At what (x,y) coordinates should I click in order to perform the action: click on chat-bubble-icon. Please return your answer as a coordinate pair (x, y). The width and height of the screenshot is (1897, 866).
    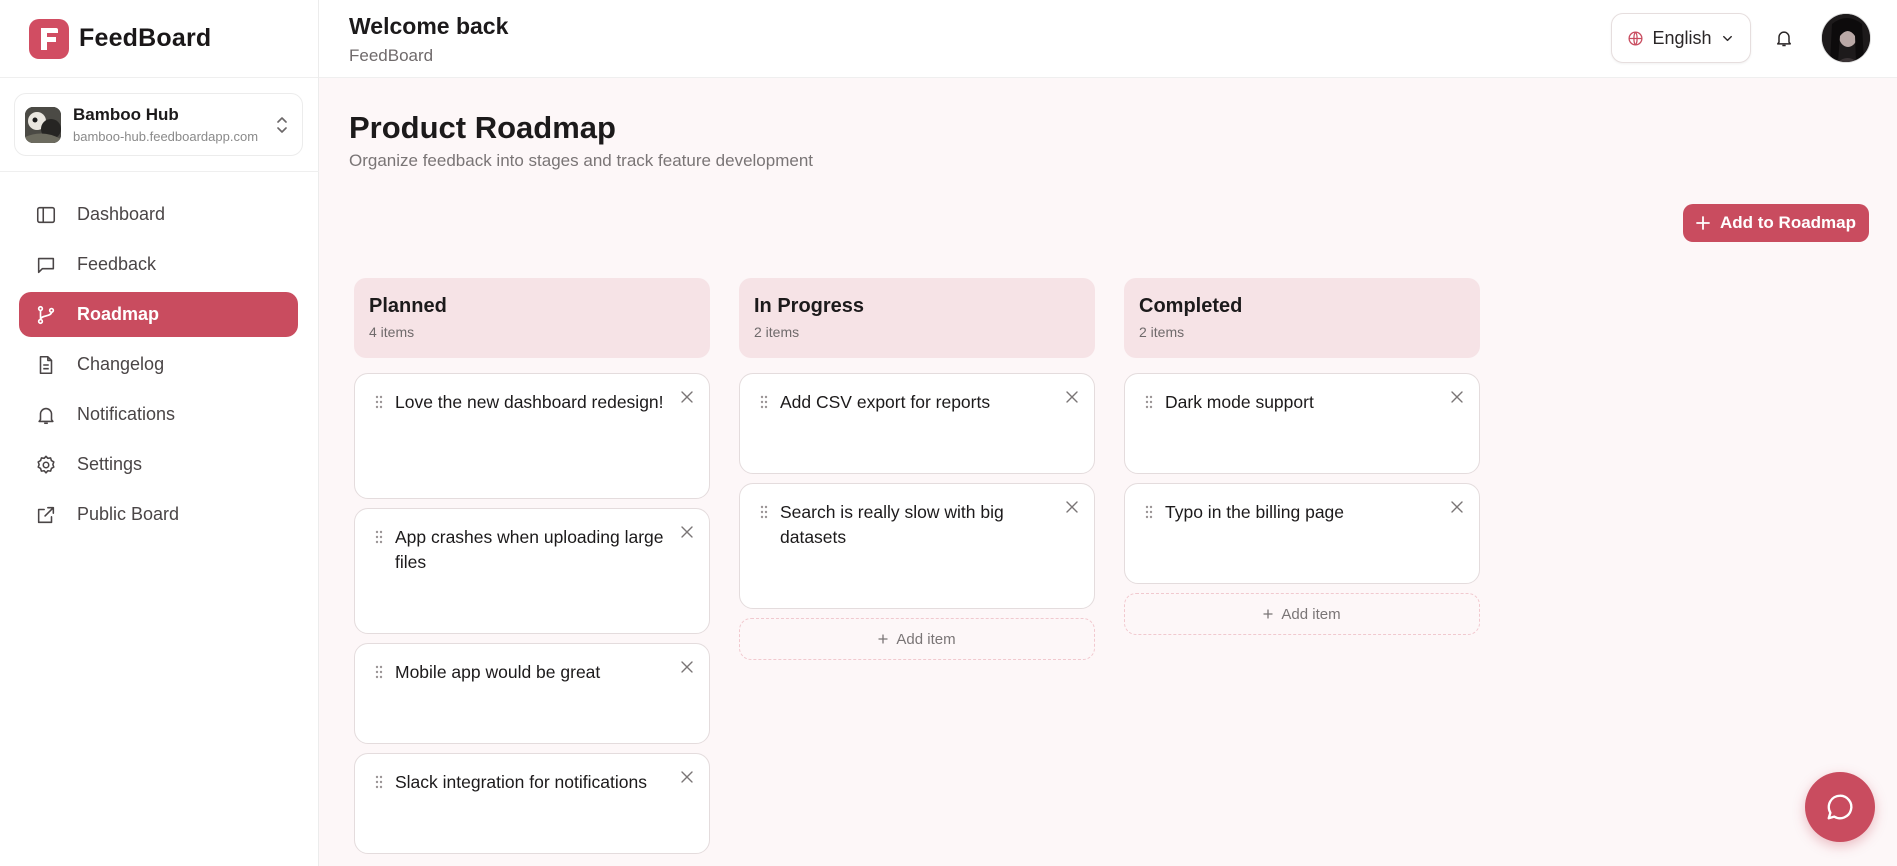
    Looking at the image, I should click on (1840, 807).